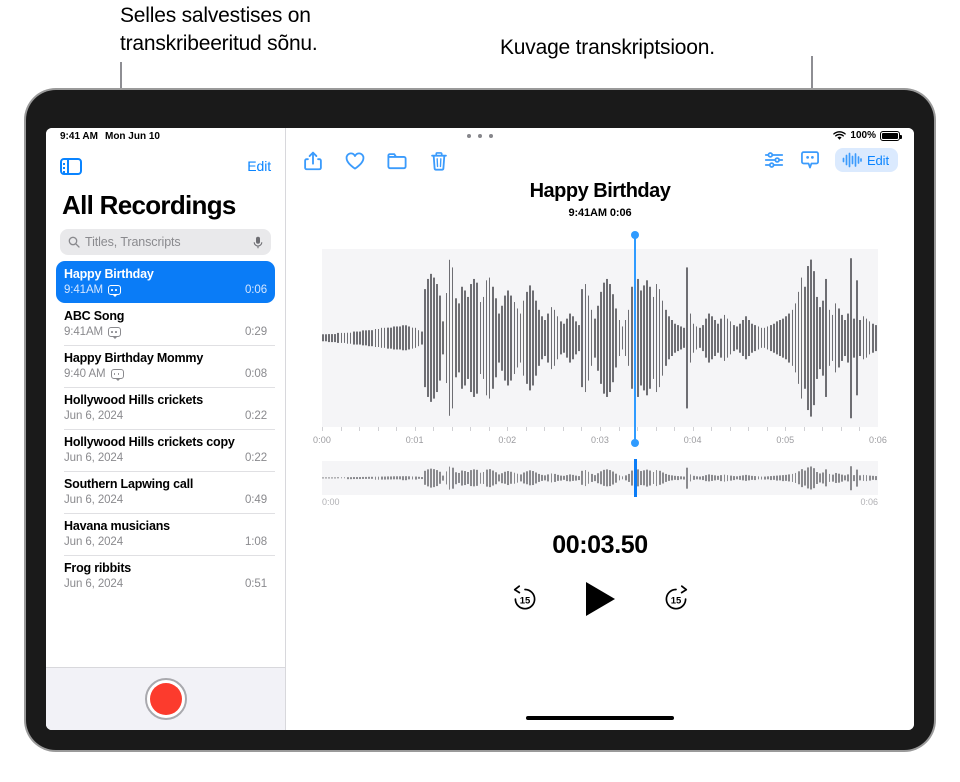 This screenshot has height=782, width=960. Describe the element at coordinates (165, 282) in the screenshot. I see `recording-list-item: Happy Birthday 9:41AM 0:06` at that location.